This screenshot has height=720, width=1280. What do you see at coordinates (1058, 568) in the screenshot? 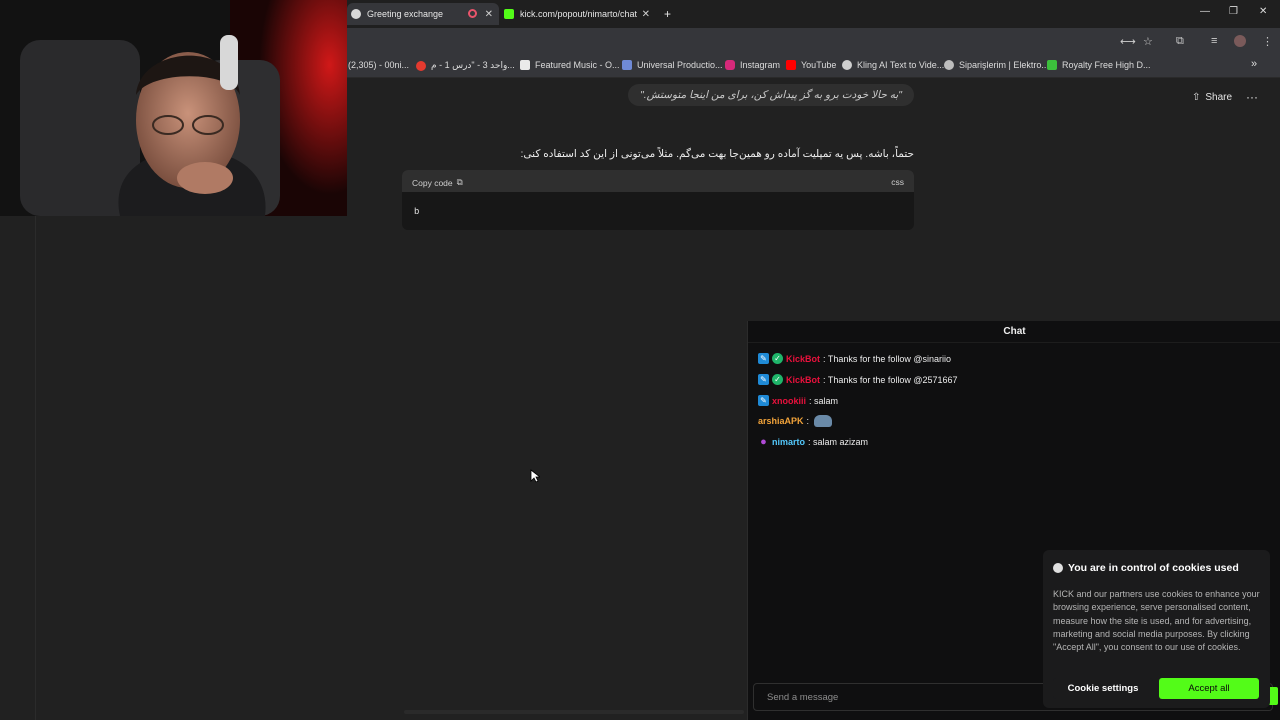
I see `cookie-icon` at bounding box center [1058, 568].